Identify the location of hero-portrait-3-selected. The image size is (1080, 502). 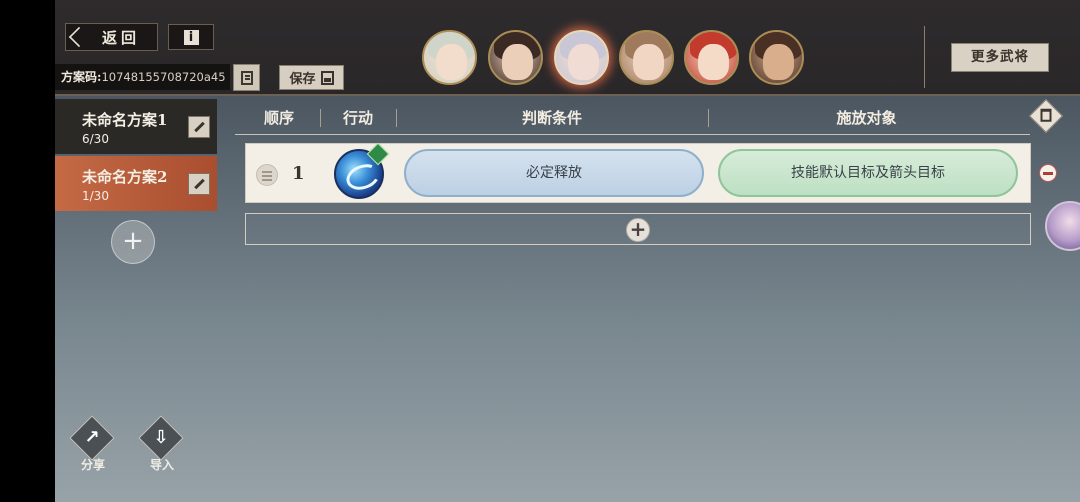
(581, 57).